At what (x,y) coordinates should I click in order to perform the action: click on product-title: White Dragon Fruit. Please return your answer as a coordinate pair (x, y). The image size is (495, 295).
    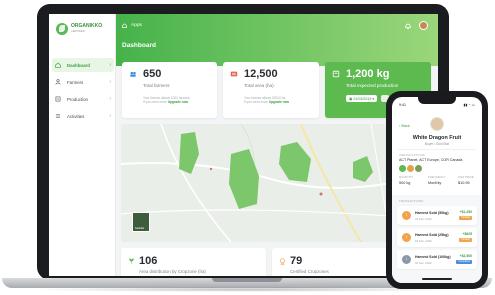
    Looking at the image, I should click on (437, 138).